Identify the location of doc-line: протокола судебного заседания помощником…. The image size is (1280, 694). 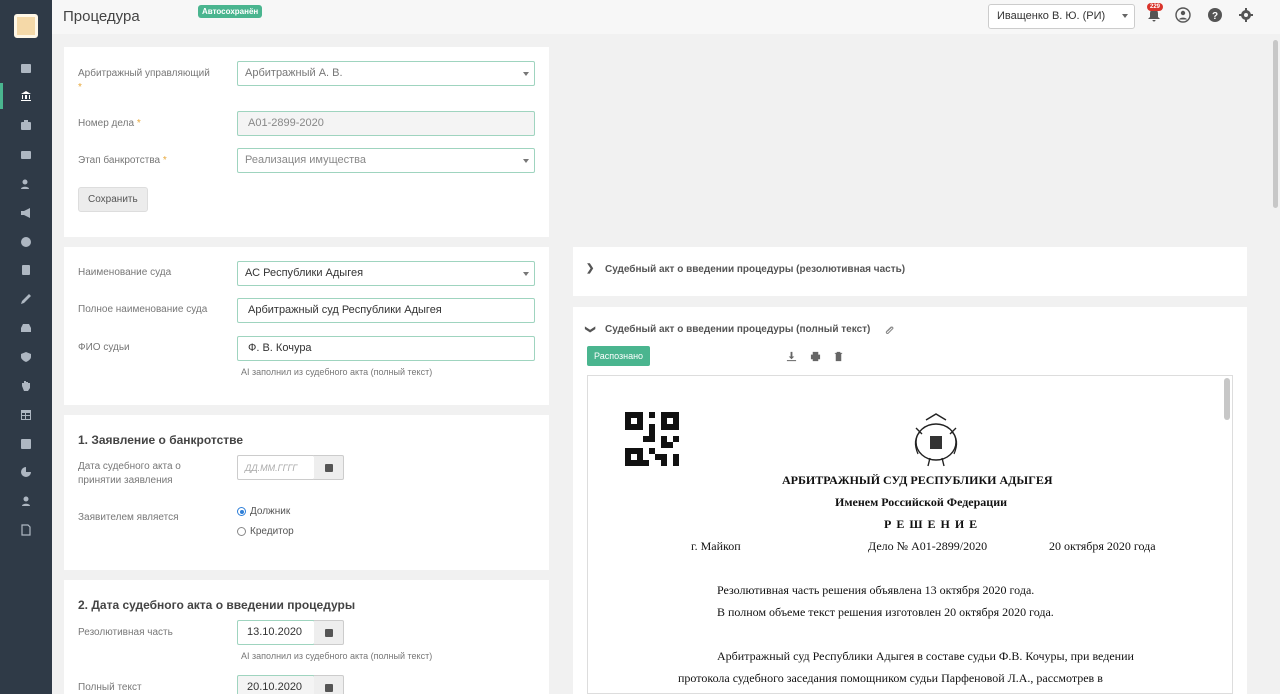
(890, 678).